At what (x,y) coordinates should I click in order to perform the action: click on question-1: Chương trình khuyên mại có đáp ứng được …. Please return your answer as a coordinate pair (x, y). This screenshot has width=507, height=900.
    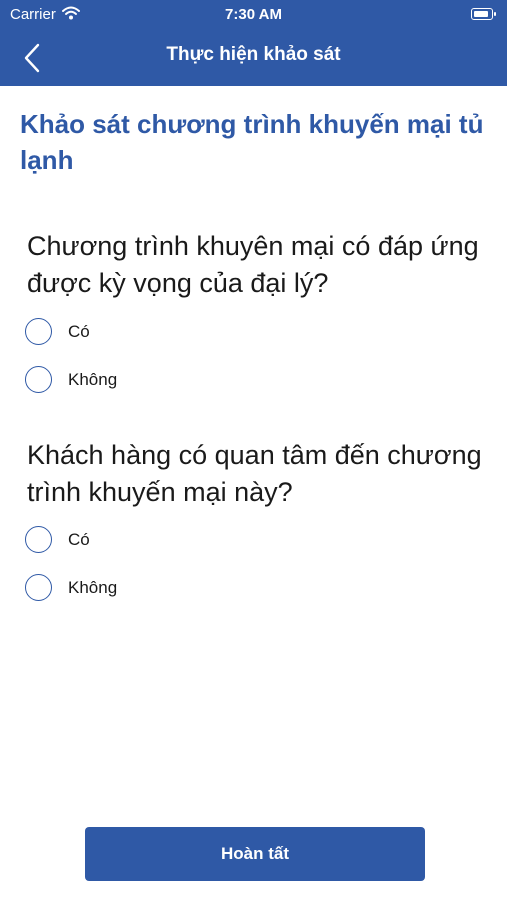
    Looking at the image, I should click on (253, 264).